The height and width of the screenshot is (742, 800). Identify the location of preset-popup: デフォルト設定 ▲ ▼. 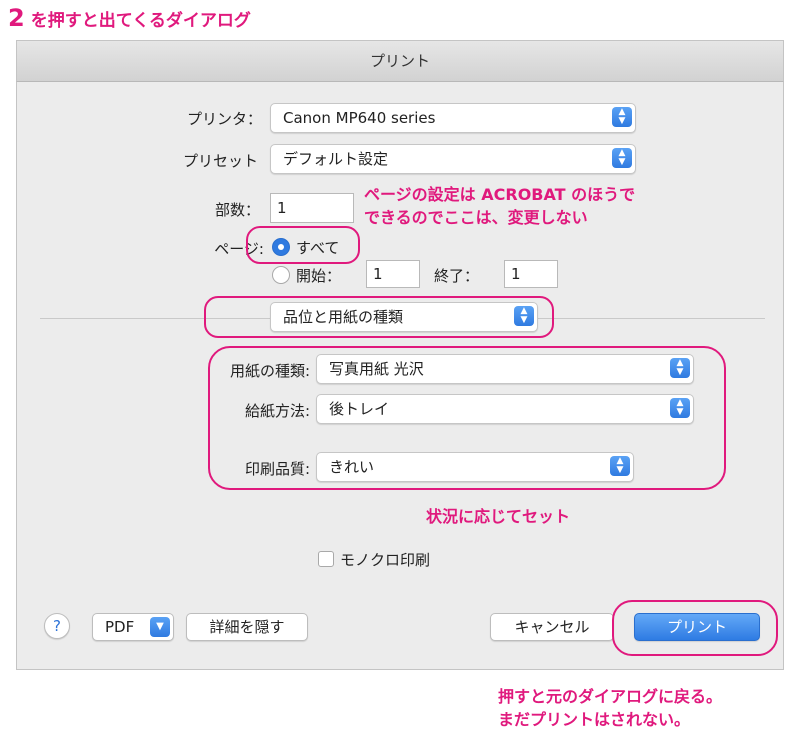
(453, 159).